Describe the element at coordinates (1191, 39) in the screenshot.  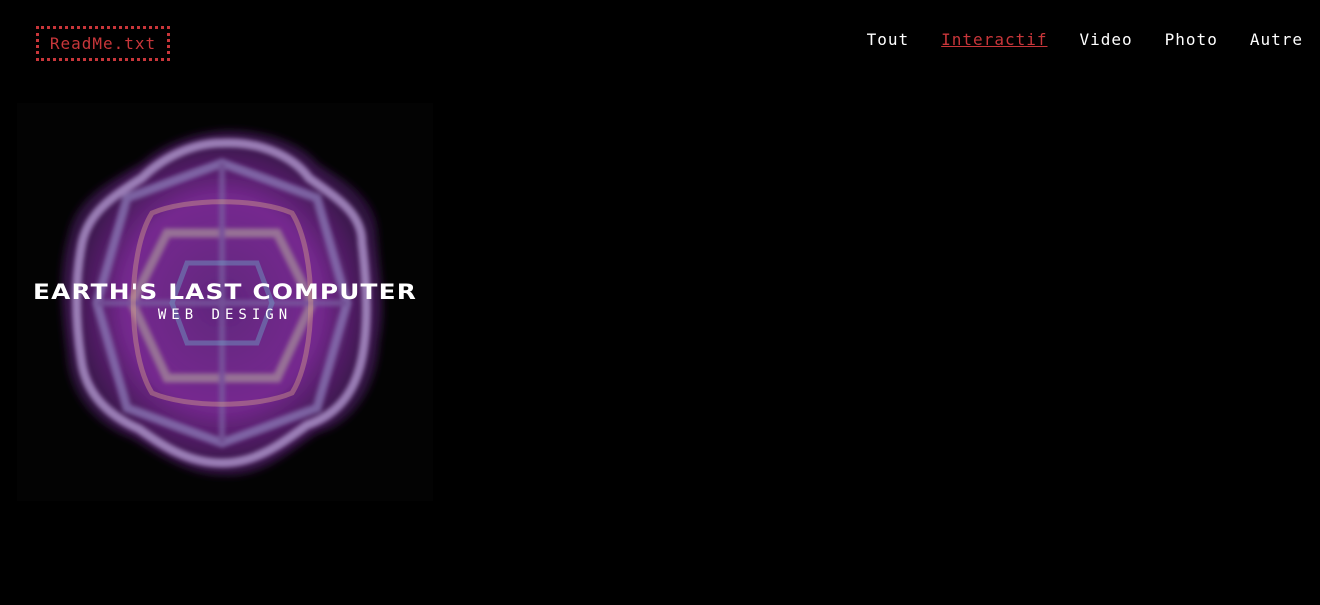
I see `nav-item-photo: Photo` at that location.